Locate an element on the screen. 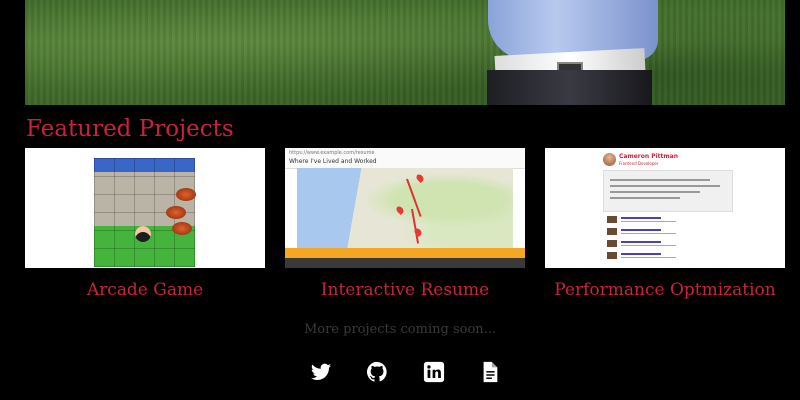  contact-footer is located at coordinates (405, 263).